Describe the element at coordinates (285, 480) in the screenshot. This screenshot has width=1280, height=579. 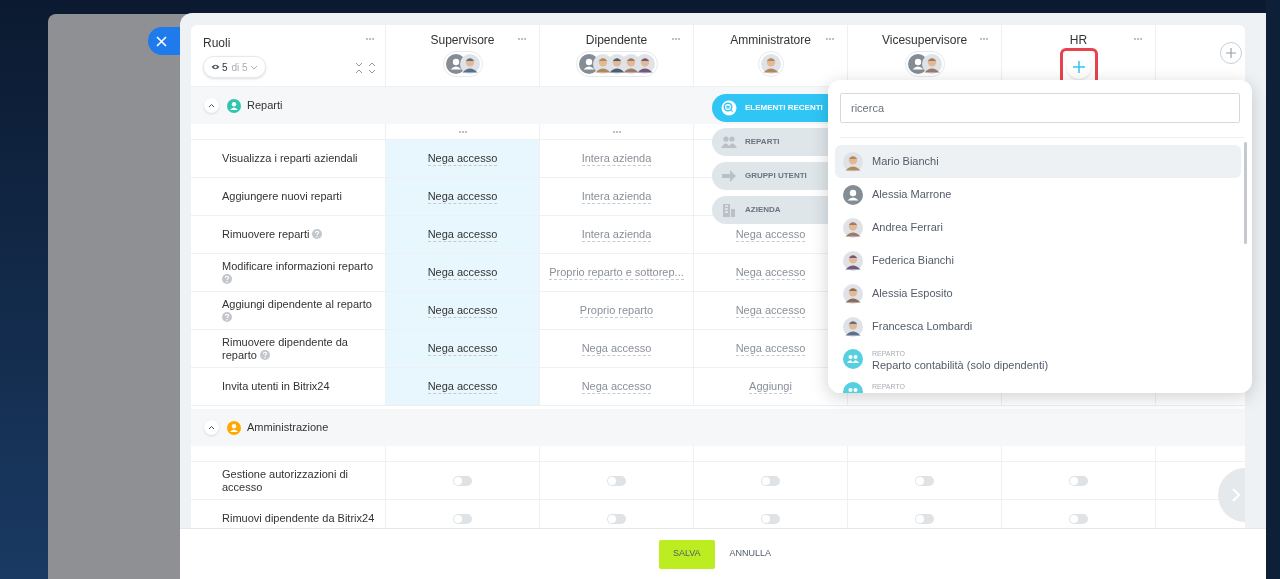
I see `permission-label: Gestione autorizzazioni di accesso` at that location.